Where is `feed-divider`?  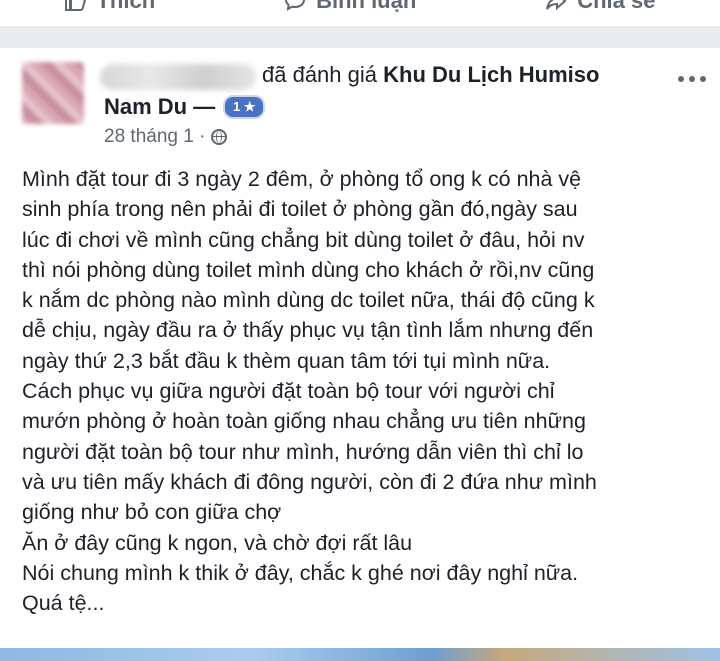
feed-divider is located at coordinates (360, 37).